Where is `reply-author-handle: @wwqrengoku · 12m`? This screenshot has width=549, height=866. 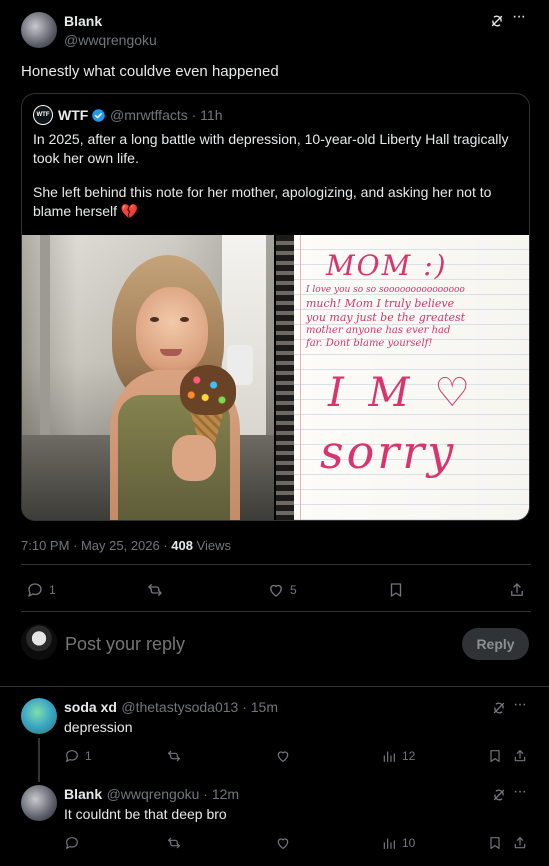
reply-author-handle: @wwqrengoku · 12m is located at coordinates (173, 794).